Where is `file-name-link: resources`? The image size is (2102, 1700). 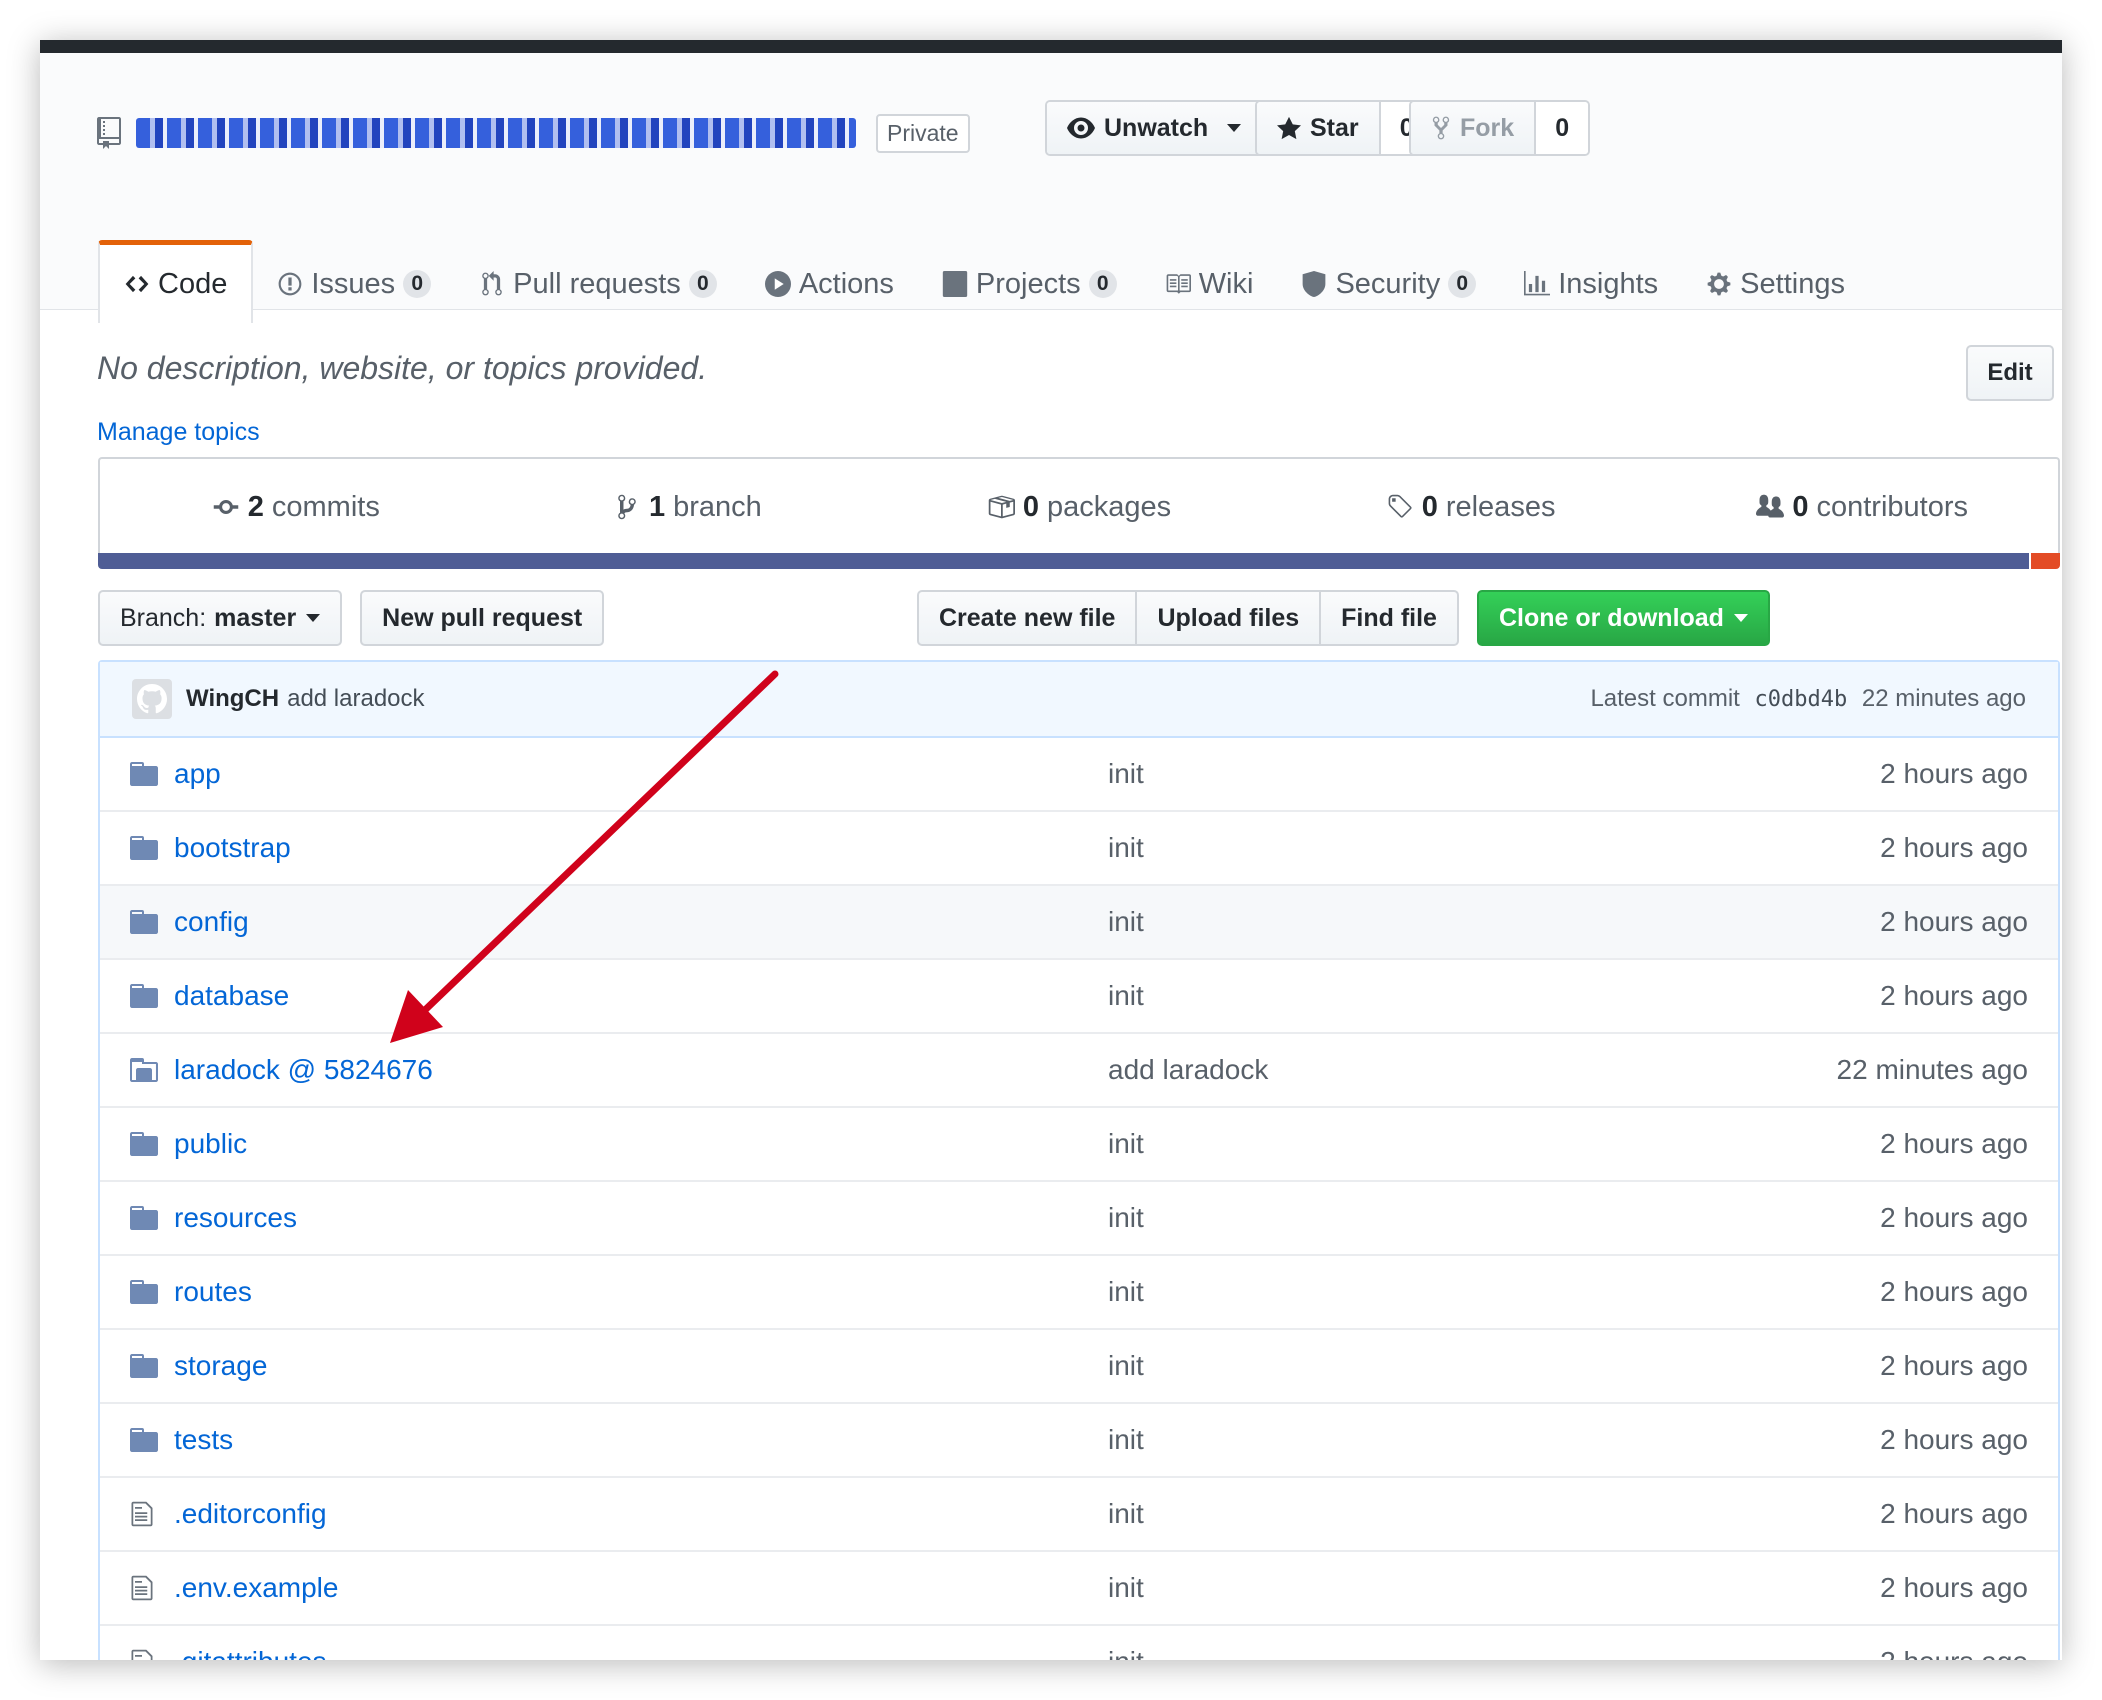 file-name-link: resources is located at coordinates (641, 1218).